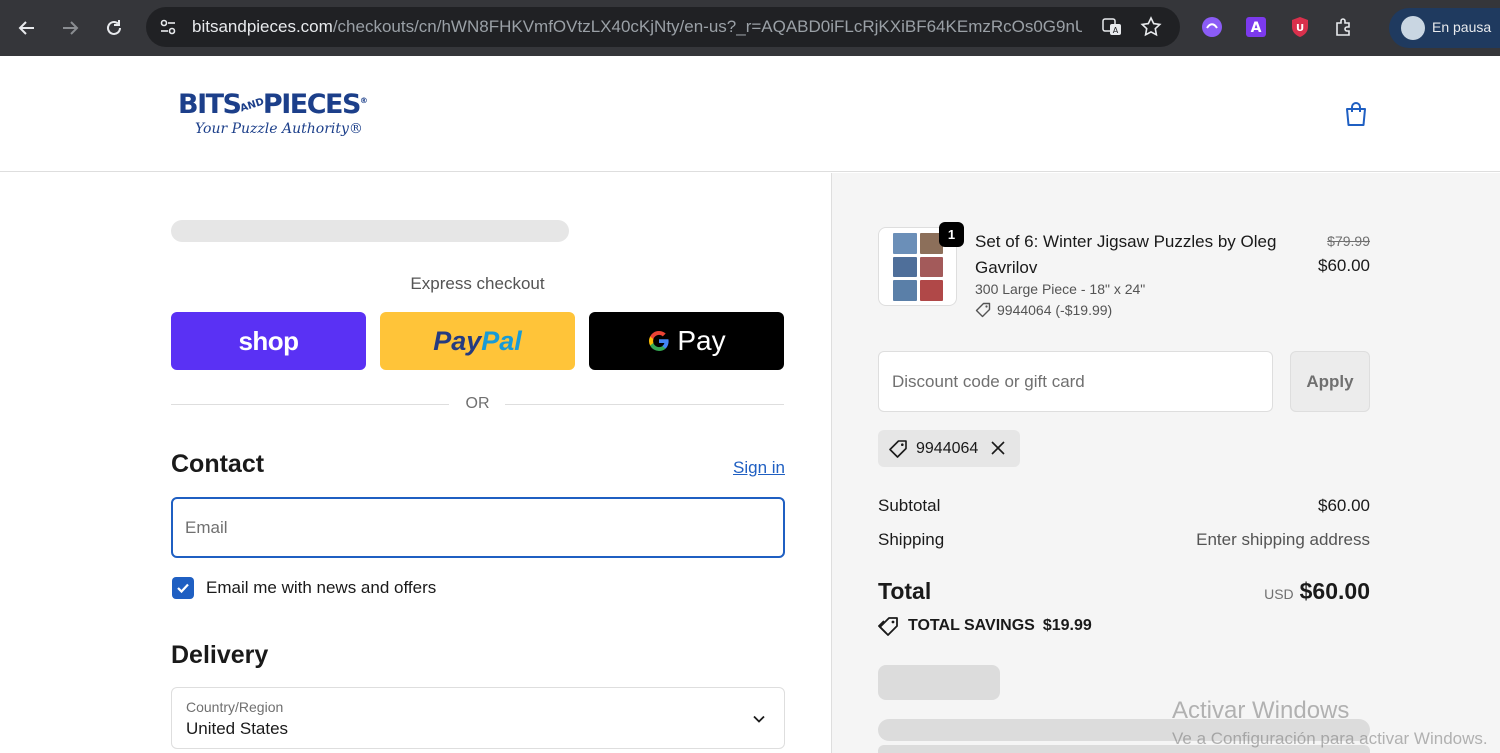 The image size is (1500, 753). I want to click on applied-discount-code: 9944064, so click(947, 448).